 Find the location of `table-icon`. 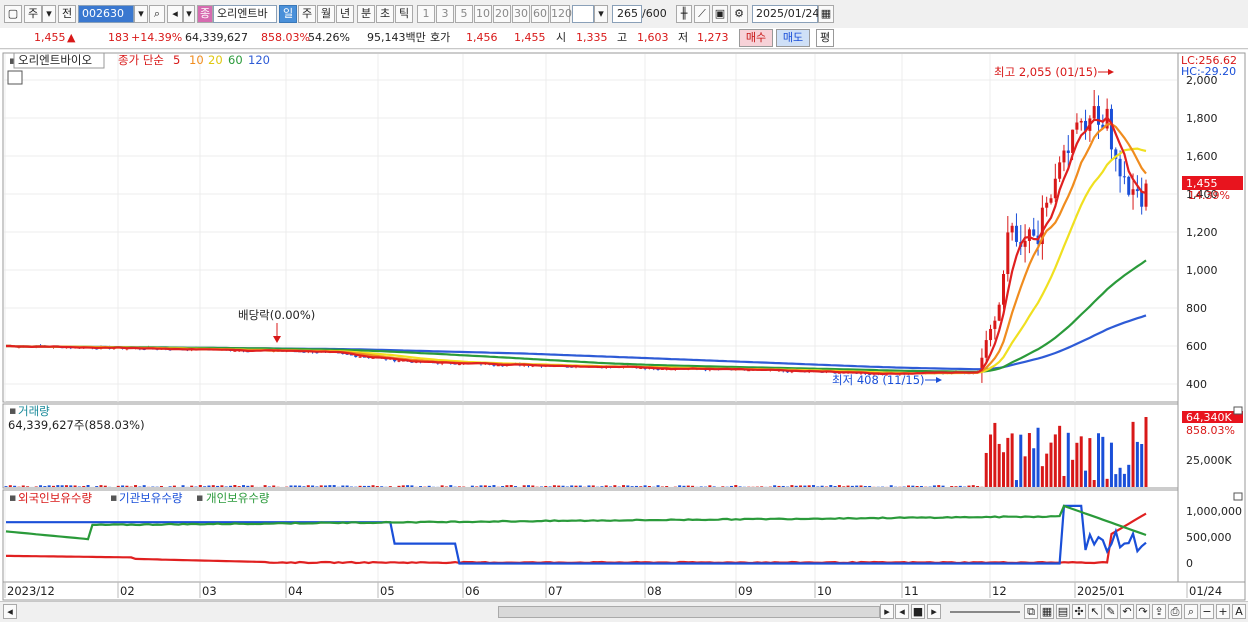

table-icon is located at coordinates (15, 77).